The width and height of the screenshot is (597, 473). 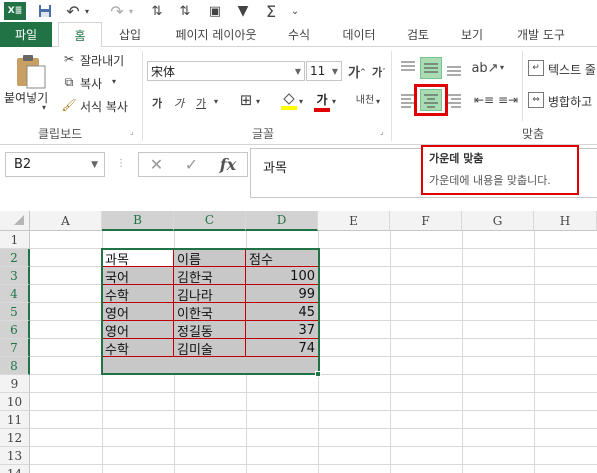 What do you see at coordinates (15, 384) in the screenshot?
I see `row-header-9: 9` at bounding box center [15, 384].